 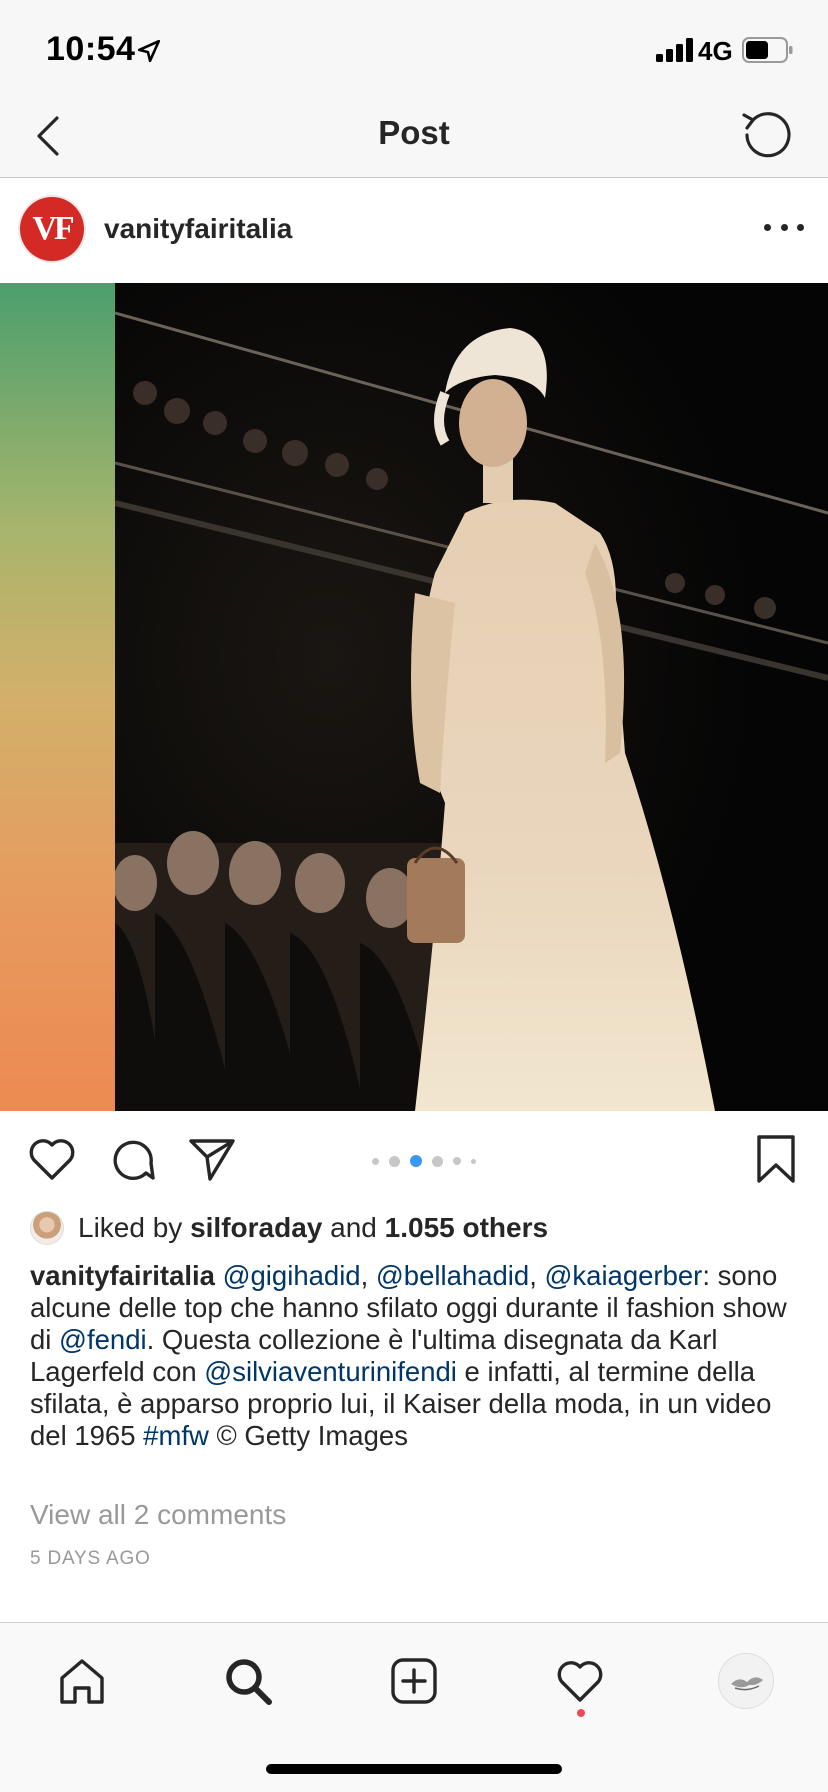 I want to click on more-options-button, so click(x=784, y=227).